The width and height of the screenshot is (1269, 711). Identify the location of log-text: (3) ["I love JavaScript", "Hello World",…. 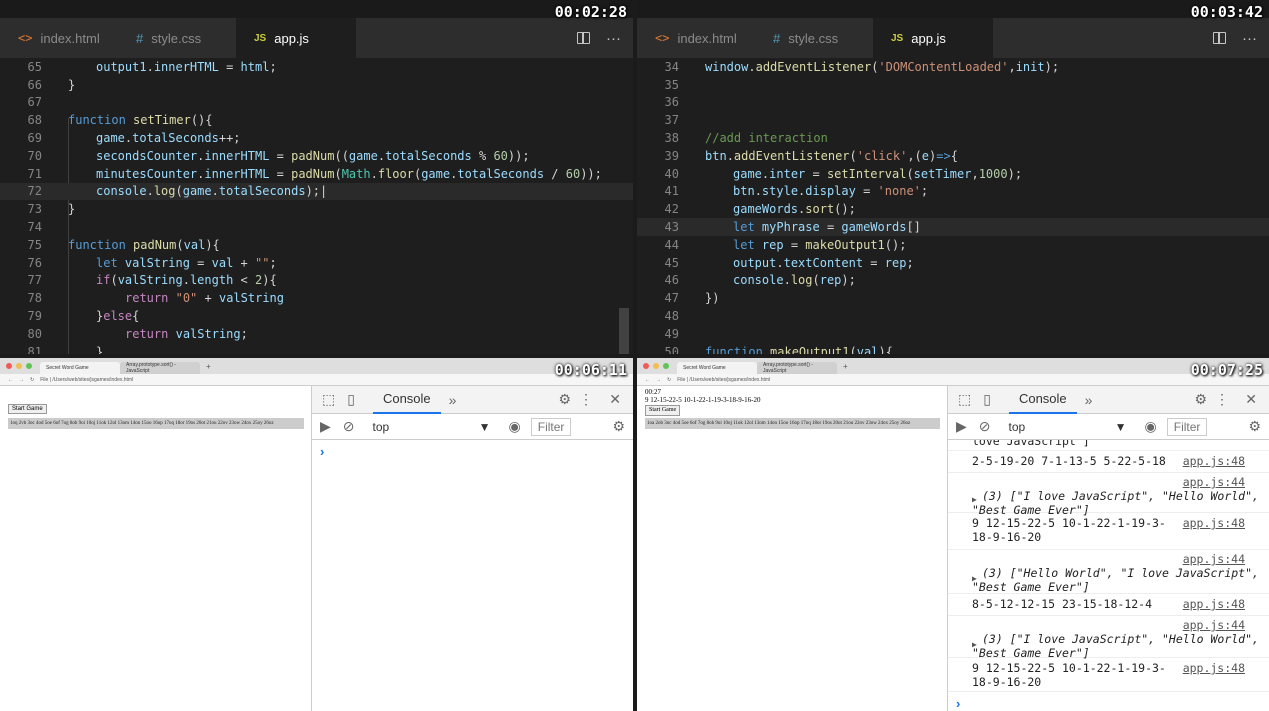
(1115, 646).